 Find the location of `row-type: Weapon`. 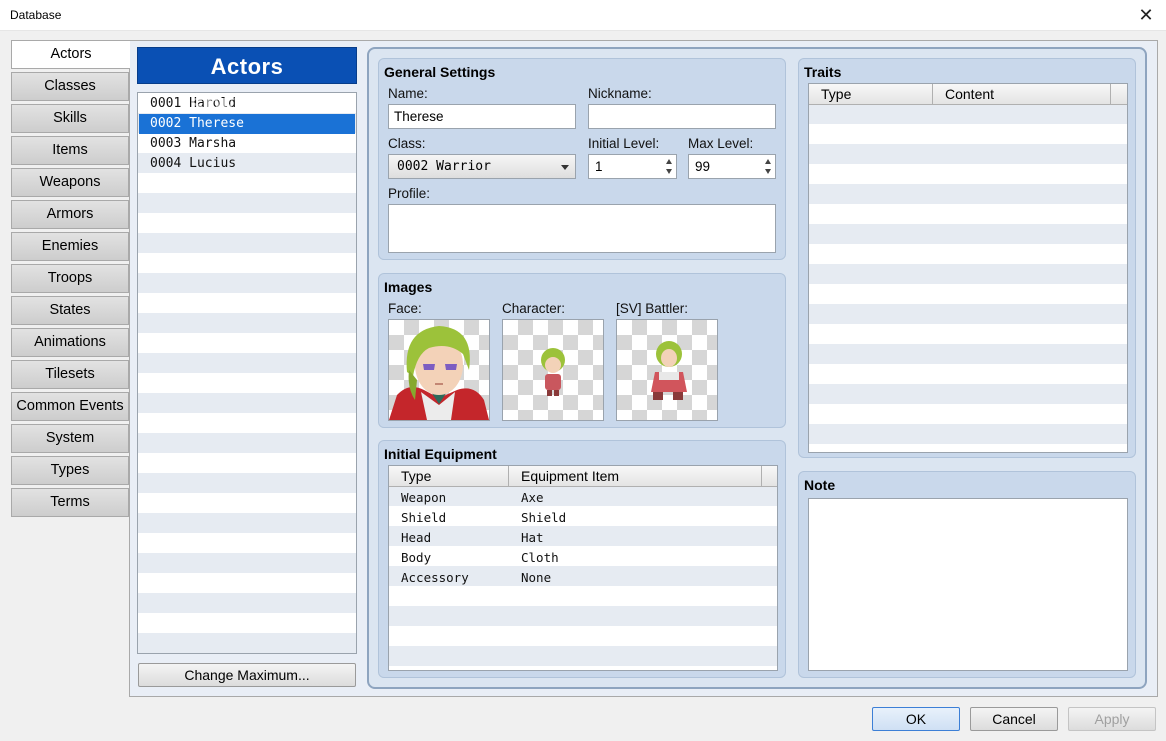

row-type: Weapon is located at coordinates (424, 497).